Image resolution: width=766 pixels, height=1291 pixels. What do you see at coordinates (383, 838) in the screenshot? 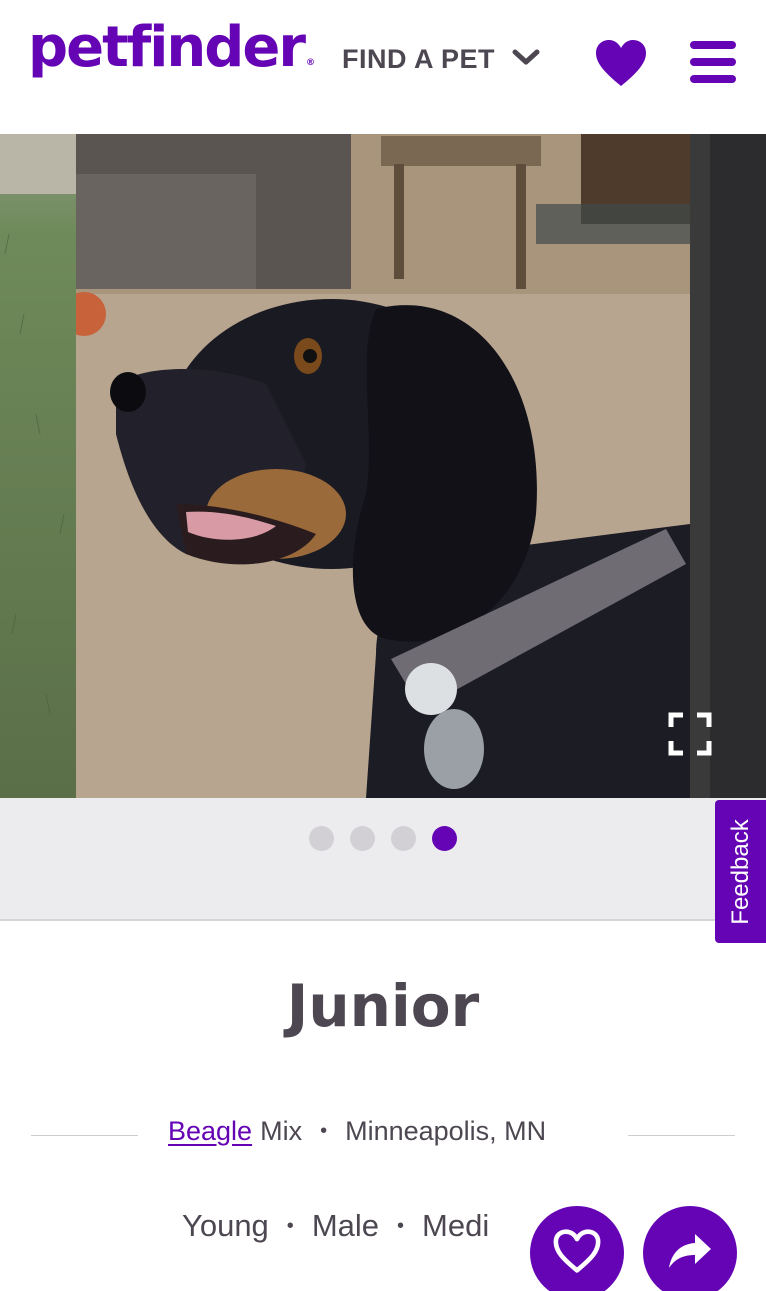
I see `carousel-dots` at bounding box center [383, 838].